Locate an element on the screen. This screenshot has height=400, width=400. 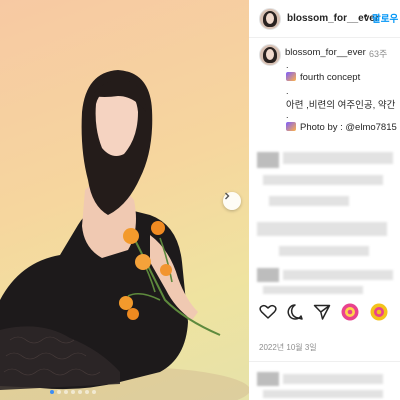
caption-line: 아련 ,비련의 여주인공, 약간 is located at coordinates (341, 105).